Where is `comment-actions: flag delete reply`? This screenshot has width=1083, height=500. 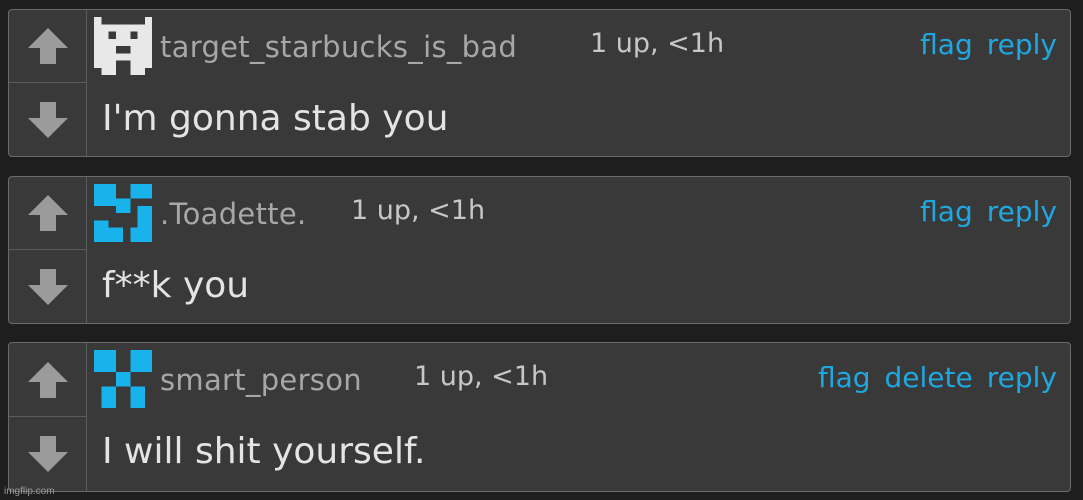
comment-actions: flag delete reply is located at coordinates (937, 377).